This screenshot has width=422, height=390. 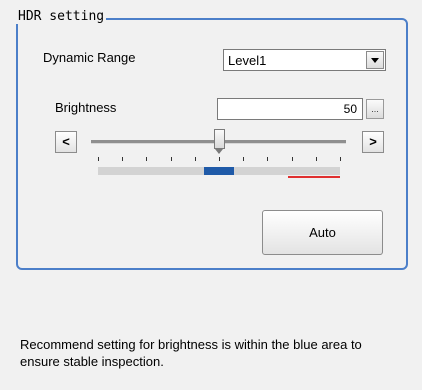 What do you see at coordinates (375, 60) in the screenshot?
I see `chevron-down-icon` at bounding box center [375, 60].